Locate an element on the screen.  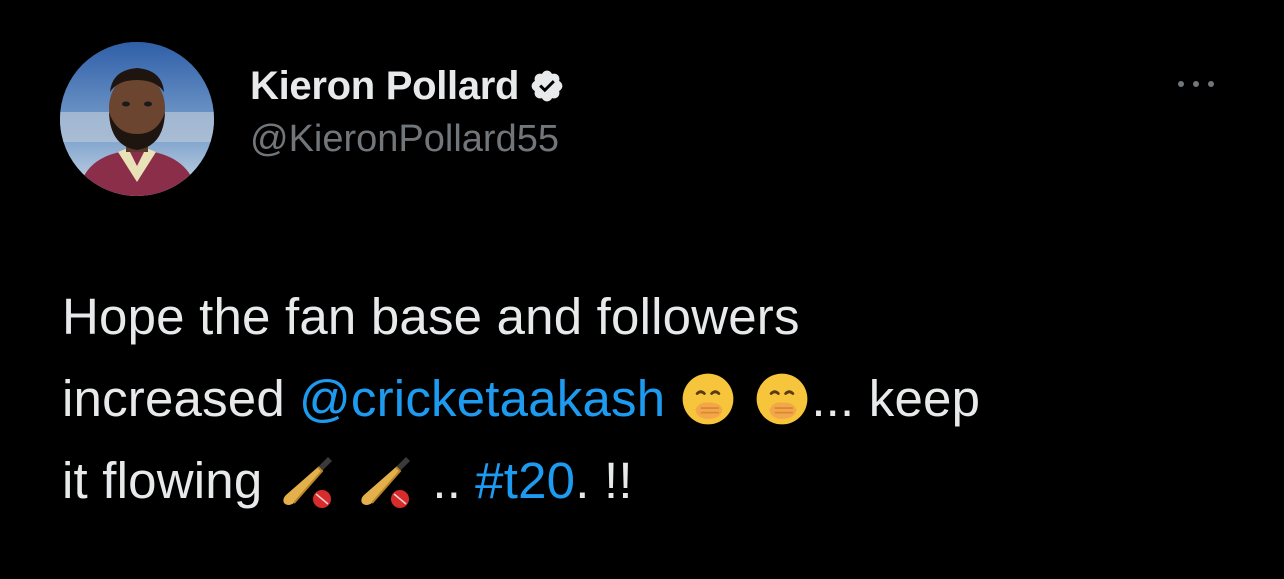
name-row: Kieron Pollard is located at coordinates (407, 86).